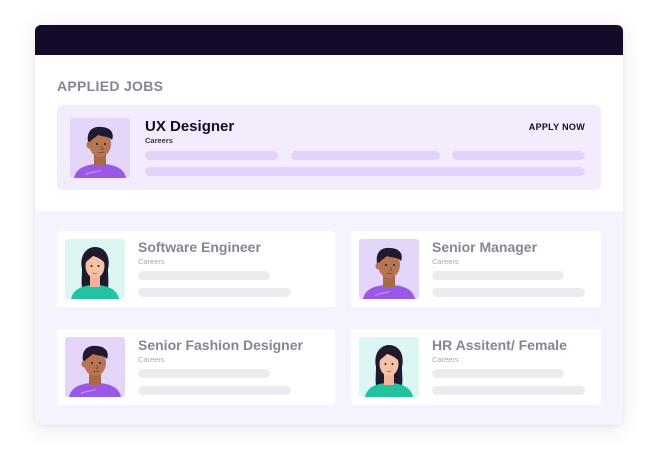 Image resolution: width=658 pixels, height=470 pixels. I want to click on job-title: UX Designer, so click(190, 126).